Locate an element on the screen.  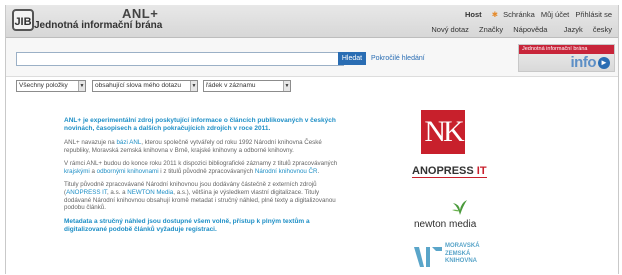
tags-link: Značky is located at coordinates (491, 29).